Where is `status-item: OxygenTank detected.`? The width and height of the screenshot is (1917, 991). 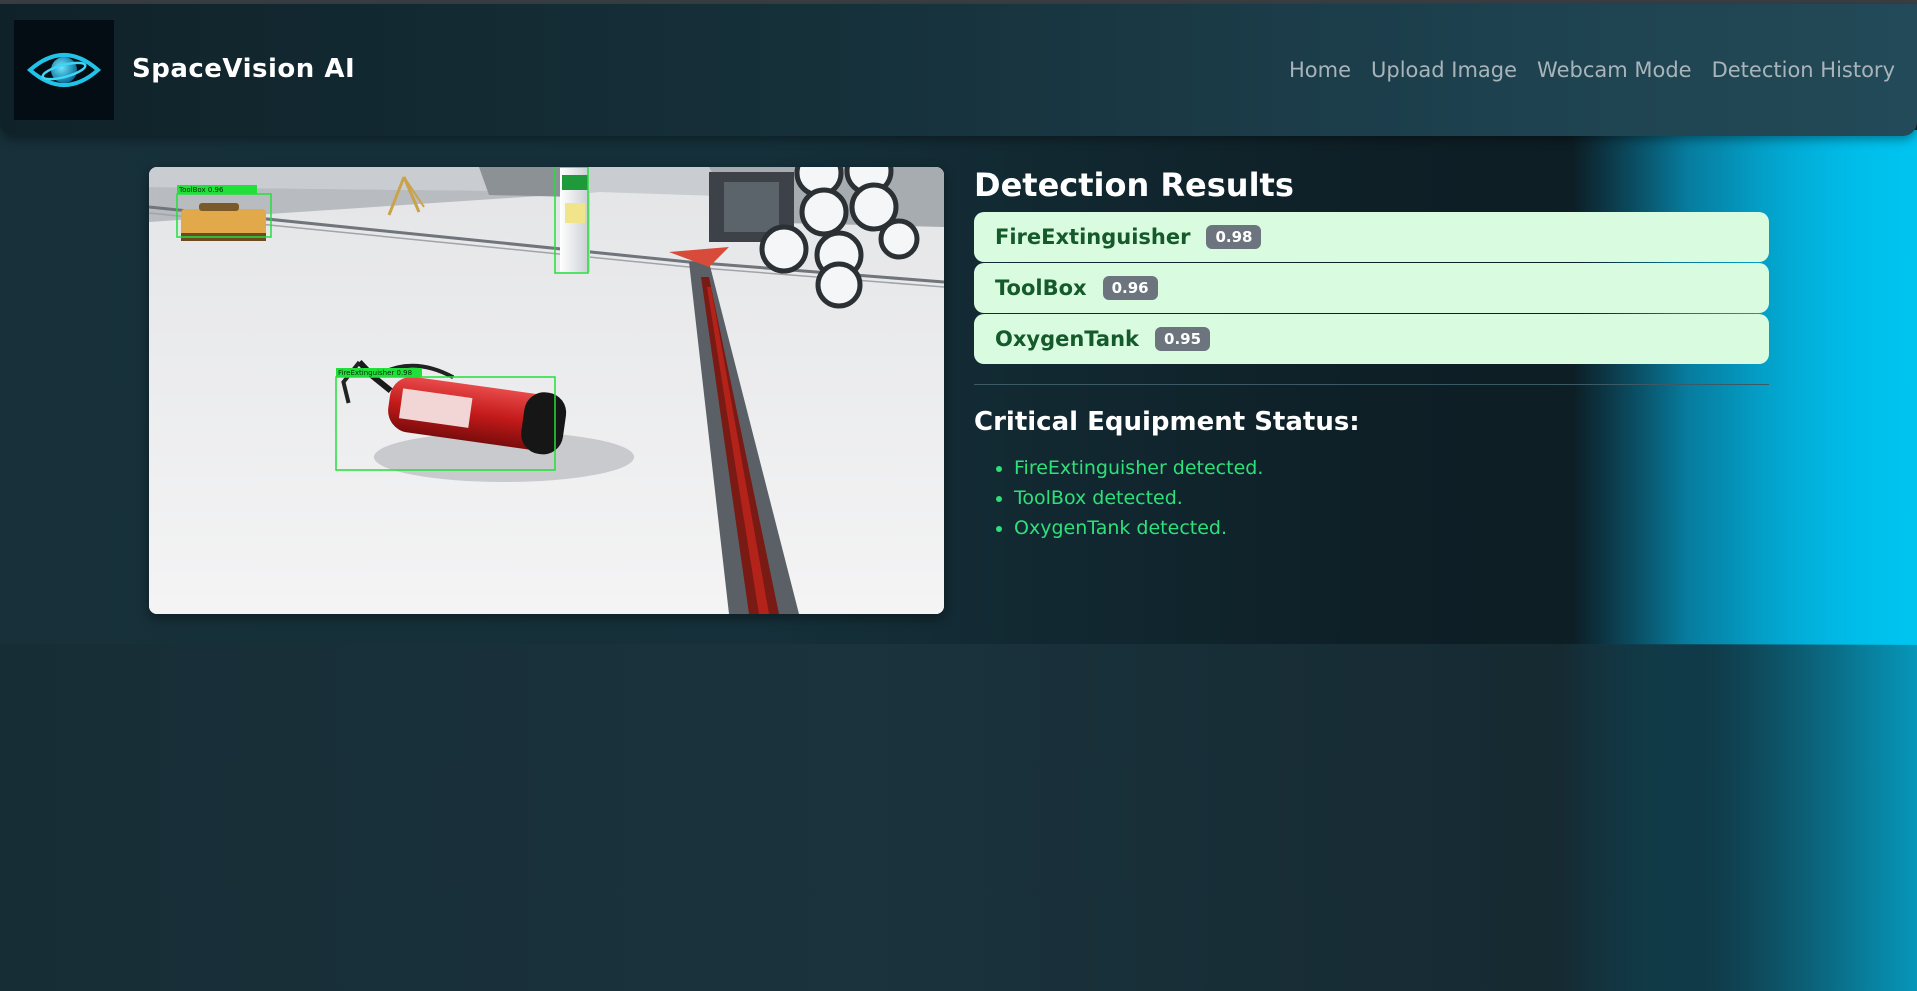 status-item: OxygenTank detected. is located at coordinates (1391, 528).